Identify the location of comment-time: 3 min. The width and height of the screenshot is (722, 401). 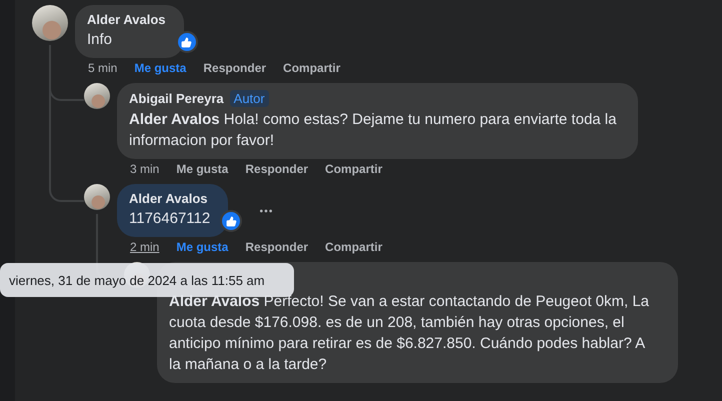
(145, 169).